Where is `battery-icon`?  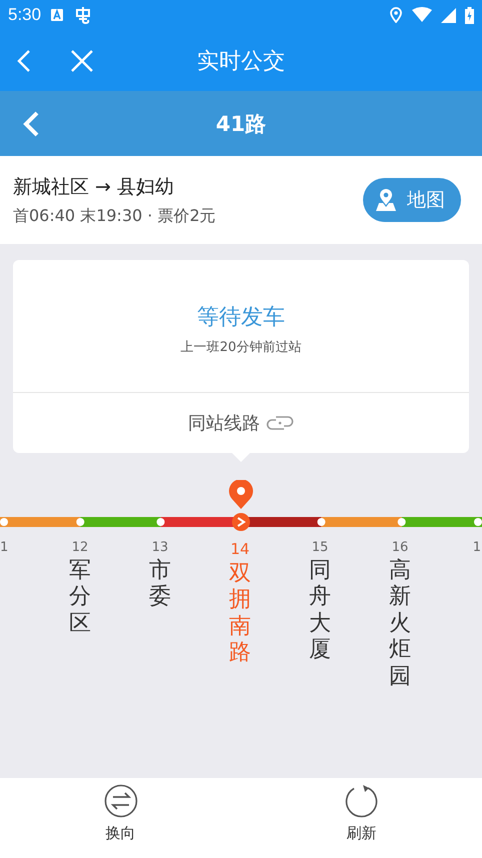 battery-icon is located at coordinates (469, 15).